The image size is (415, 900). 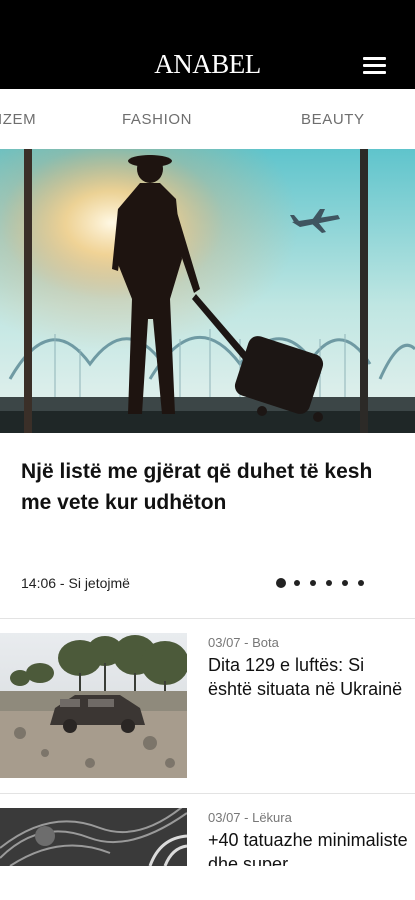 What do you see at coordinates (207, 883) in the screenshot?
I see `bottom-fade` at bounding box center [207, 883].